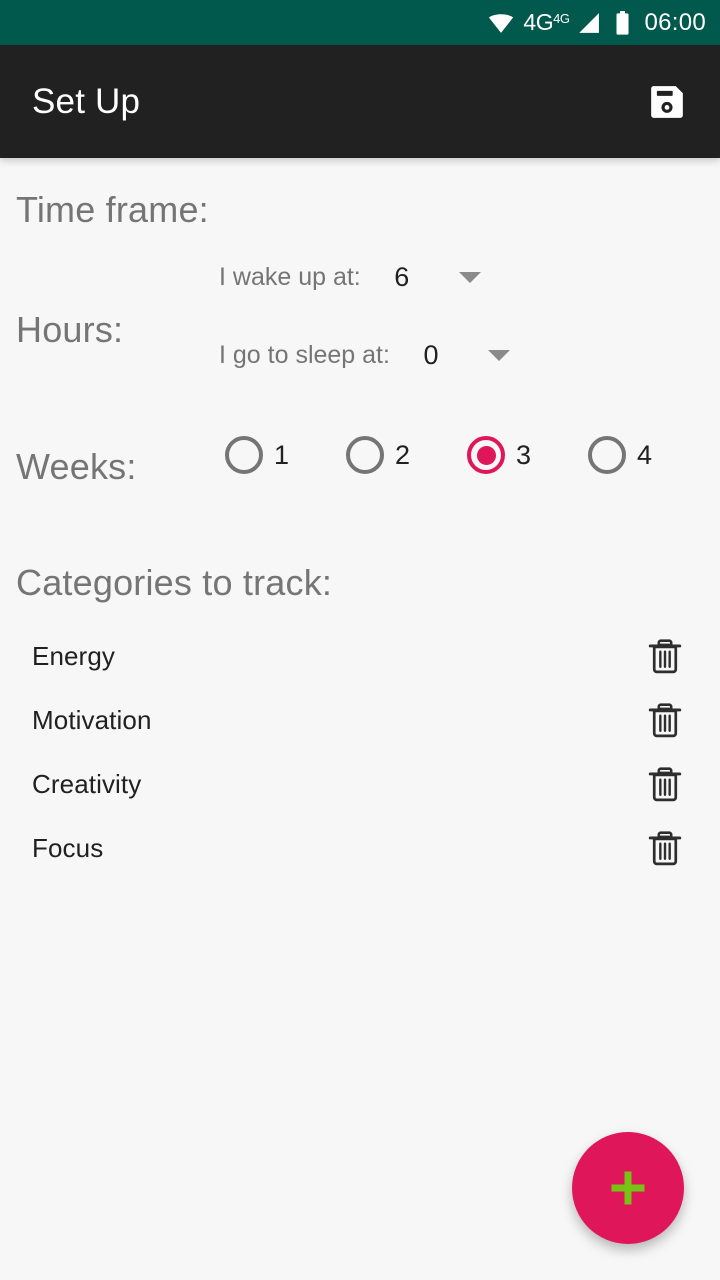  What do you see at coordinates (403, 454) in the screenshot?
I see `weeks-radio-label: 2` at bounding box center [403, 454].